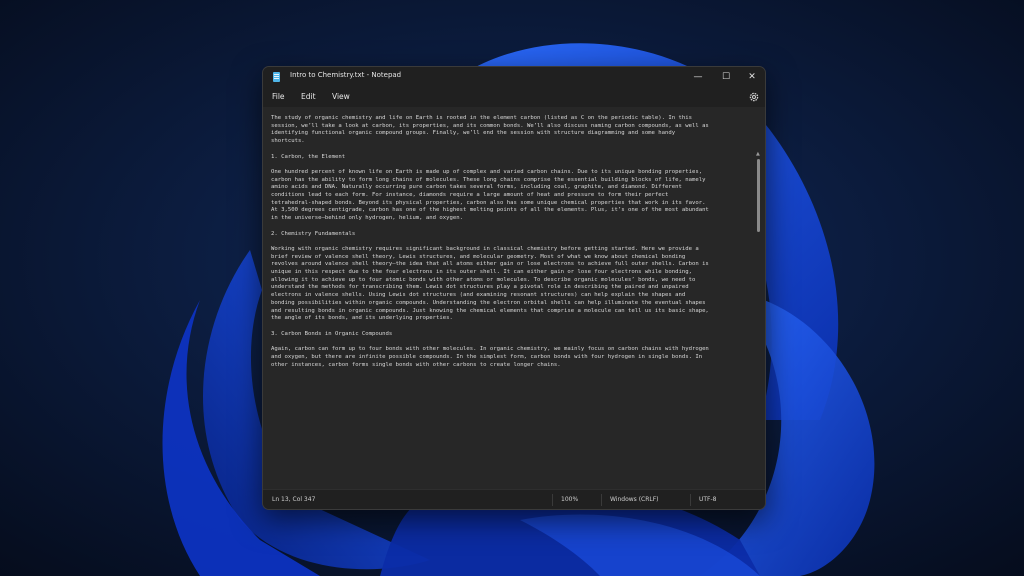 The image size is (1024, 576). What do you see at coordinates (708, 499) in the screenshot?
I see `encoding: UTF-8` at bounding box center [708, 499].